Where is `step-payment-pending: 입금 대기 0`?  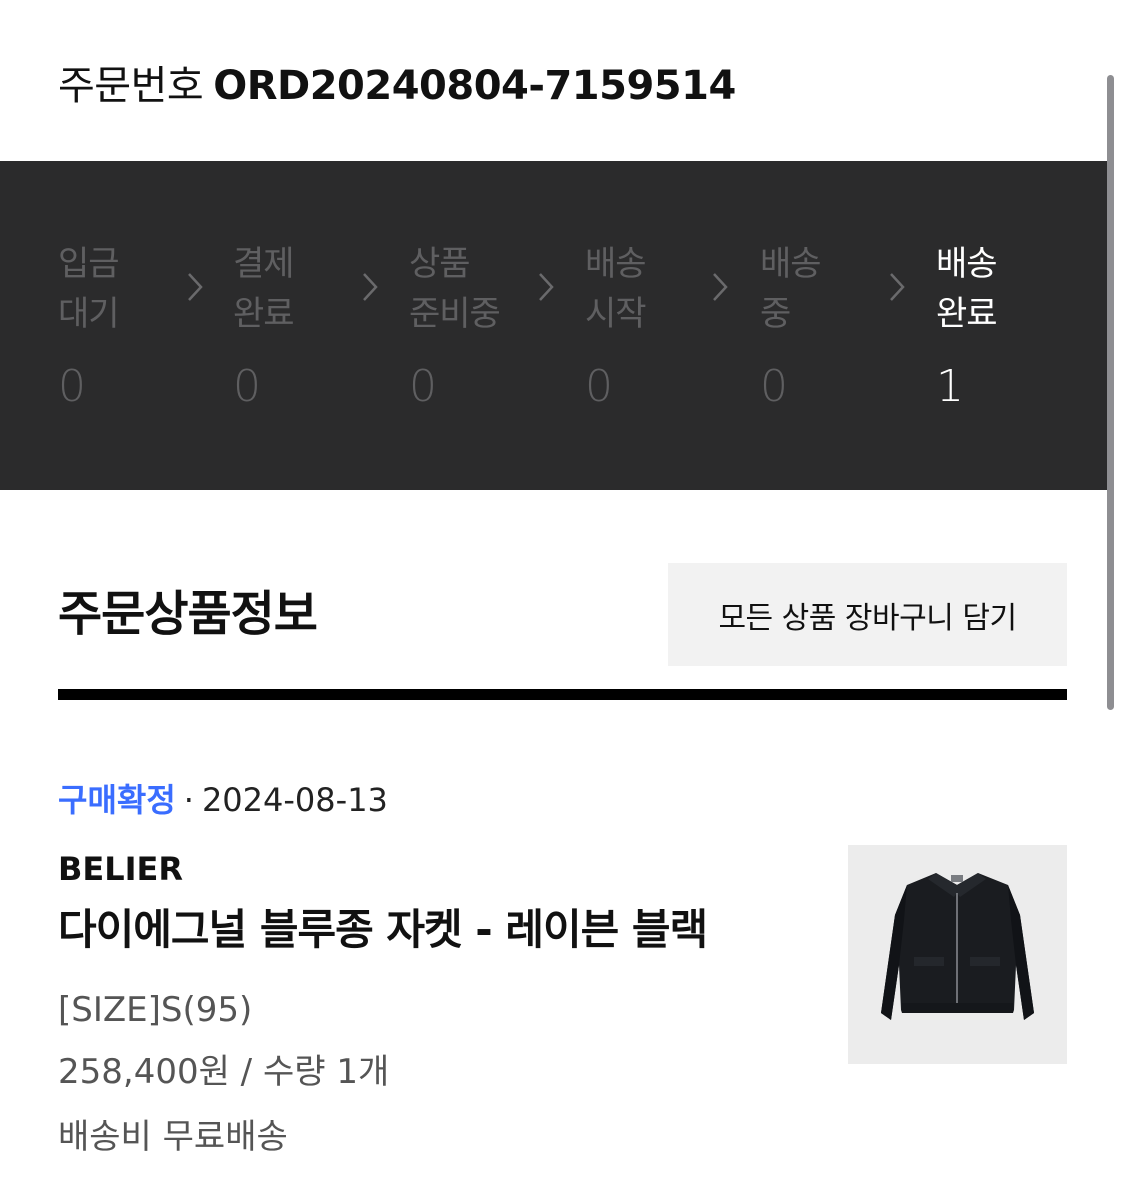
step-payment-pending: 입금 대기 0 is located at coordinates (123, 326).